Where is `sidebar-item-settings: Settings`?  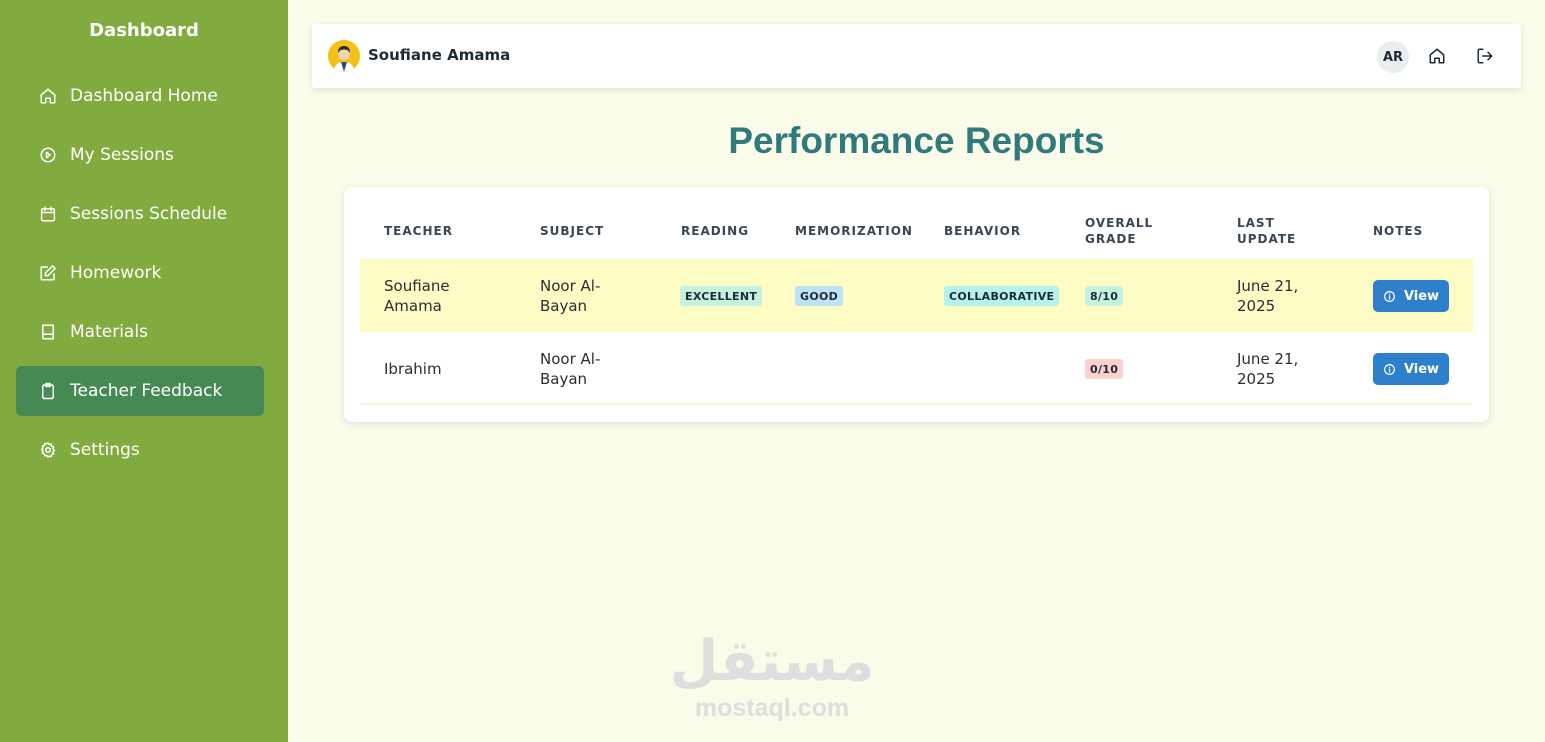
sidebar-item-settings: Settings is located at coordinates (140, 450).